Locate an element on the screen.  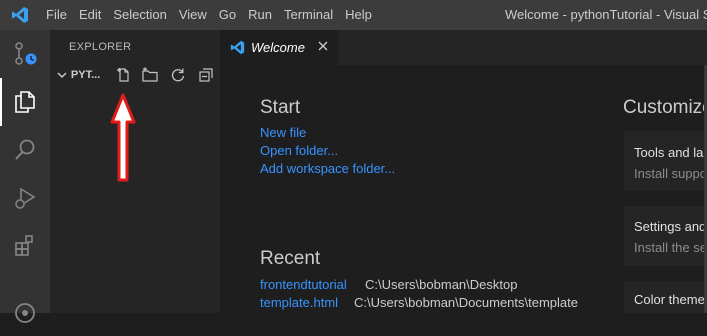
menu-edit: Edit is located at coordinates (90, 15).